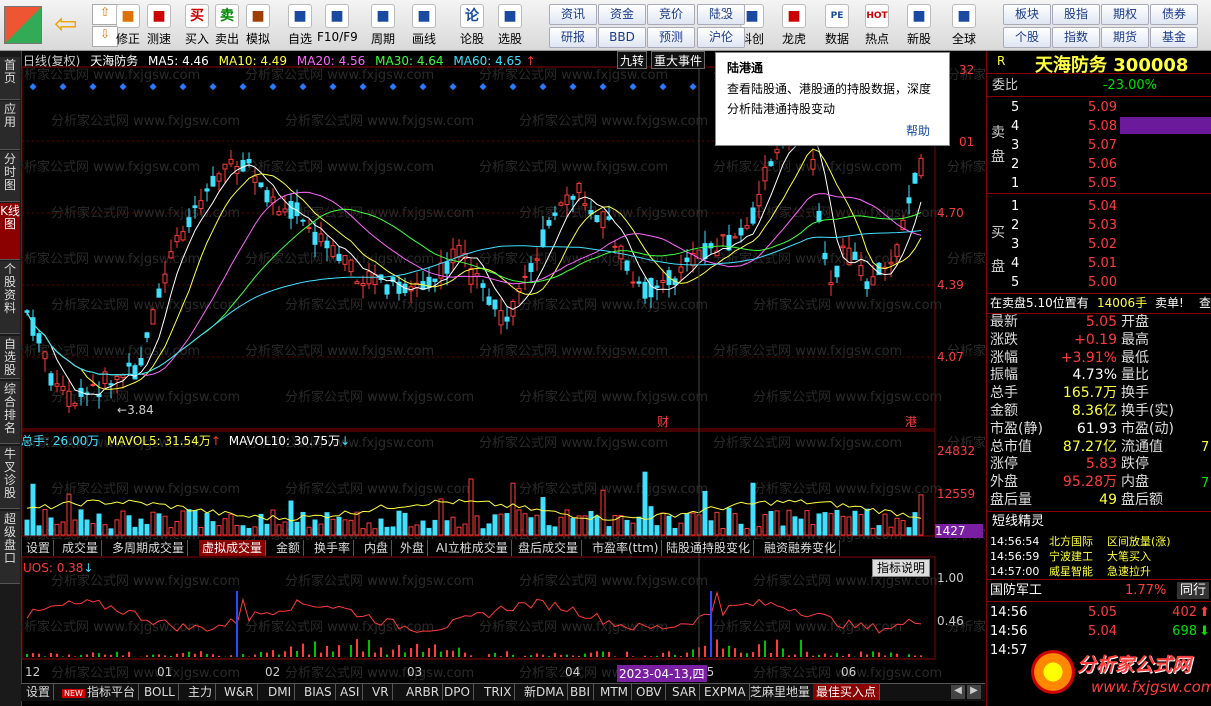  What do you see at coordinates (10, 78) in the screenshot?
I see `left-tab-0: 首页` at bounding box center [10, 78].